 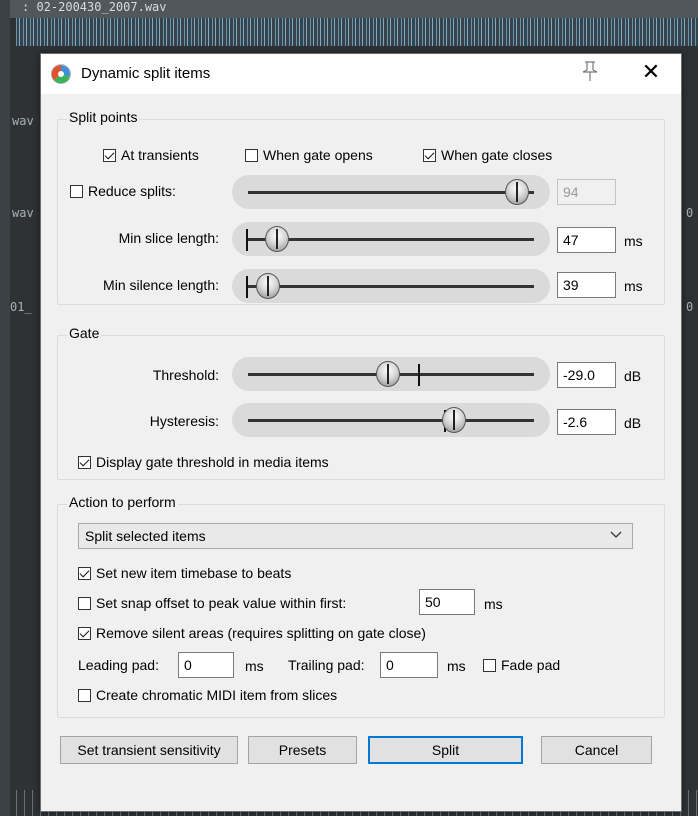 What do you see at coordinates (145, 536) in the screenshot?
I see `action-select-value: Split selected items` at bounding box center [145, 536].